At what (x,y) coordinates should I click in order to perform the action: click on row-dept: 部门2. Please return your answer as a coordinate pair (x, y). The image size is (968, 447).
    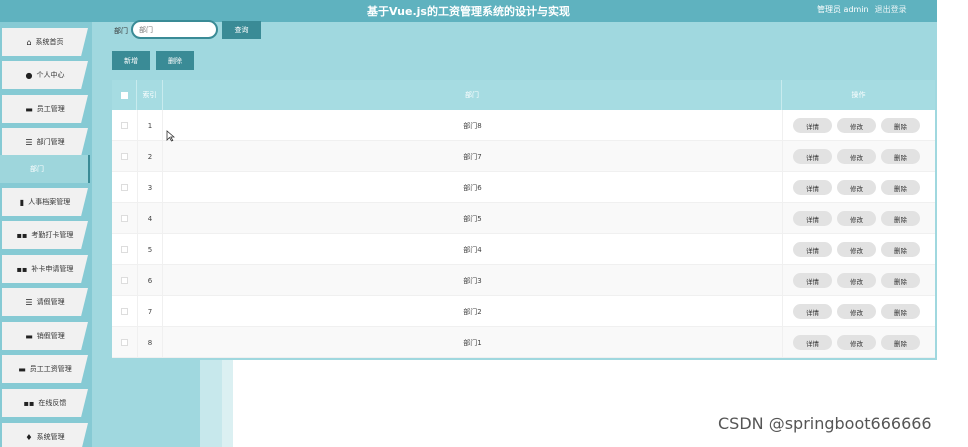
    Looking at the image, I should click on (472, 311).